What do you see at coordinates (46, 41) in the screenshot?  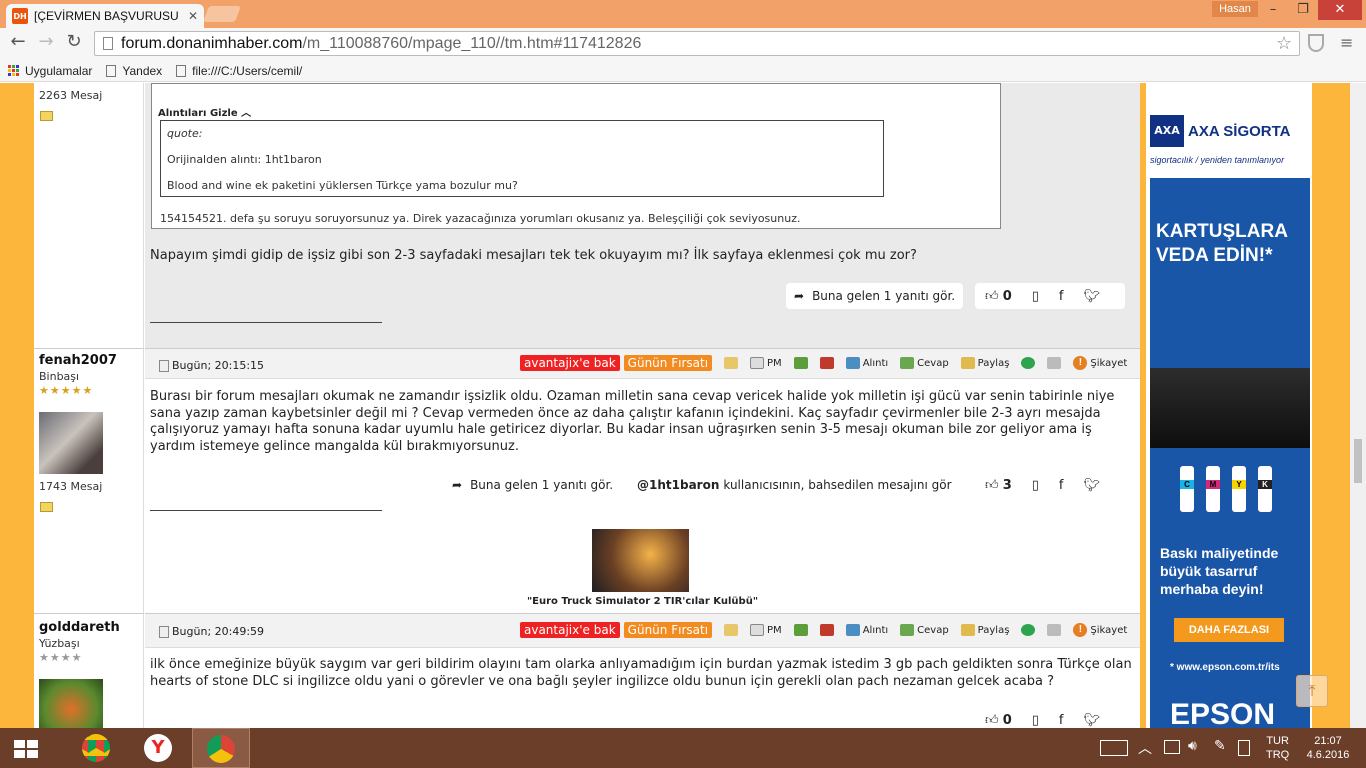 I see `forward-icon: →` at bounding box center [46, 41].